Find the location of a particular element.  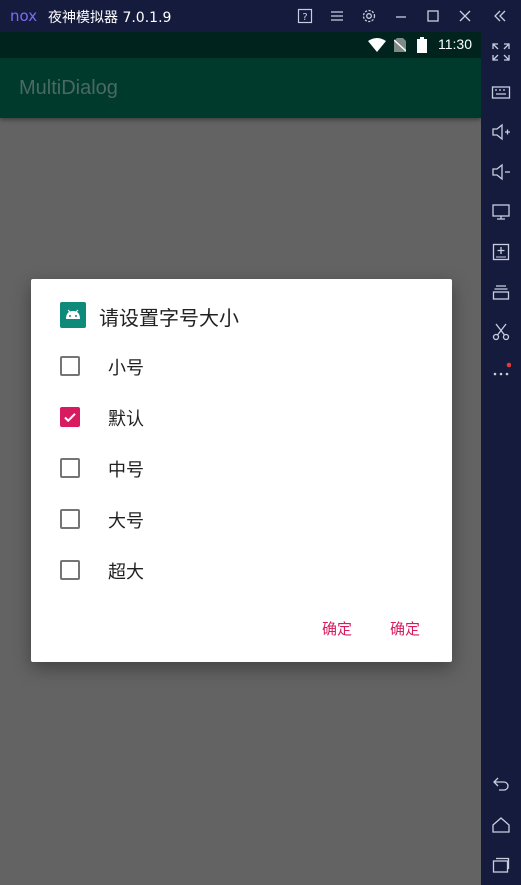

status-clock: 11:30 is located at coordinates (455, 44).